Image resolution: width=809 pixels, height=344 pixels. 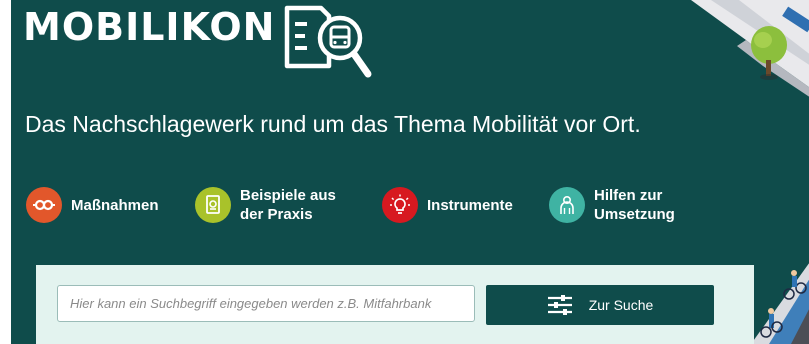 I want to click on lightbulb-icon, so click(x=400, y=205).